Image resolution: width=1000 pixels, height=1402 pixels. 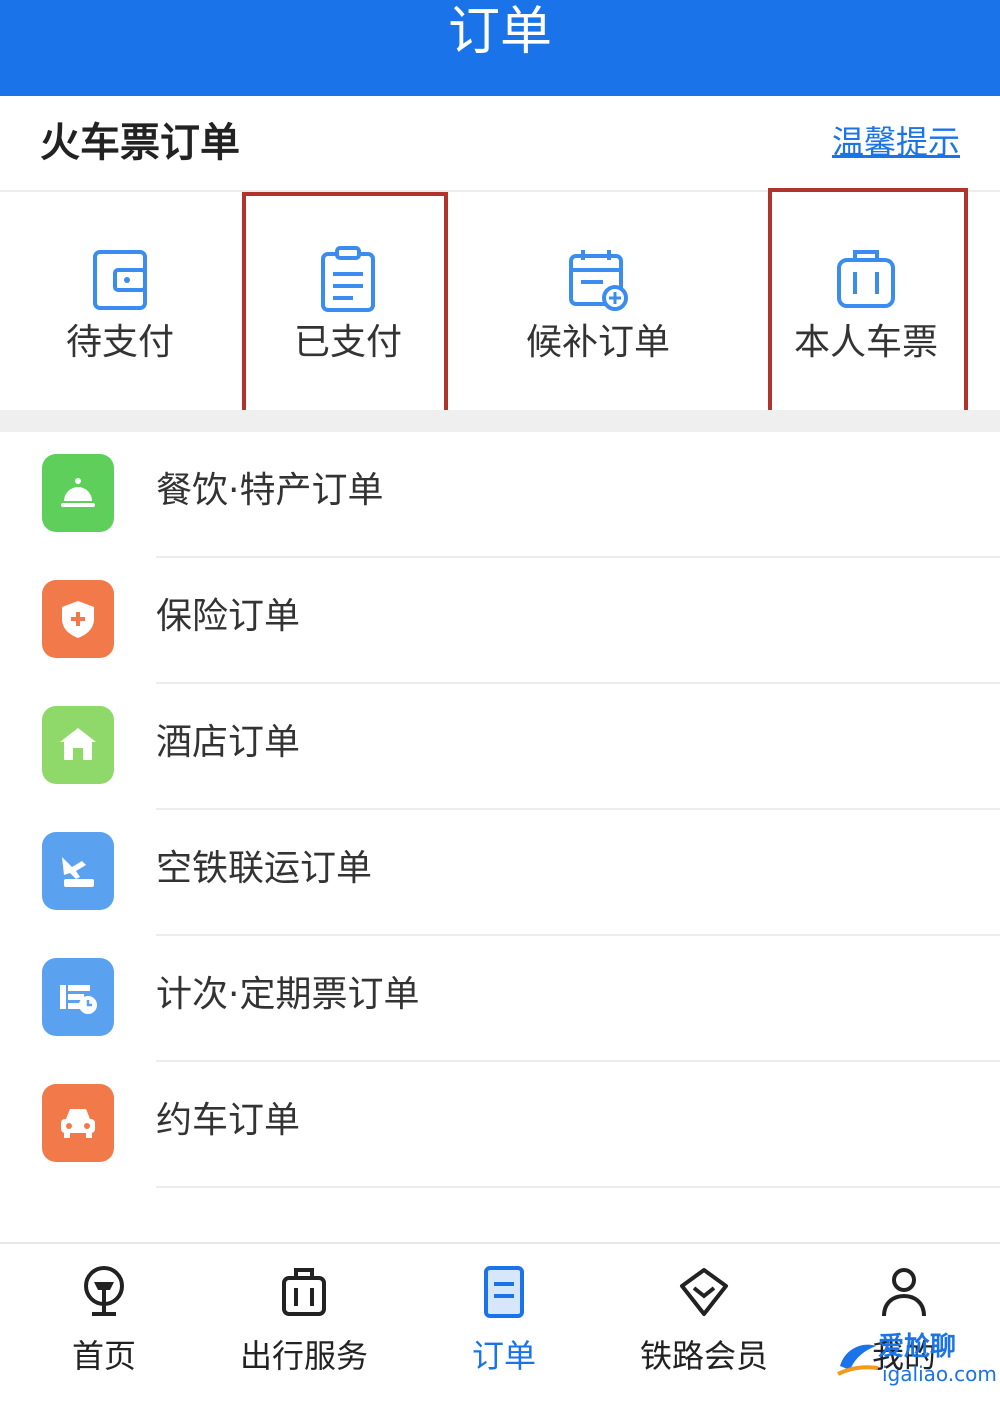 I want to click on plane-train-icon, so click(x=78, y=871).